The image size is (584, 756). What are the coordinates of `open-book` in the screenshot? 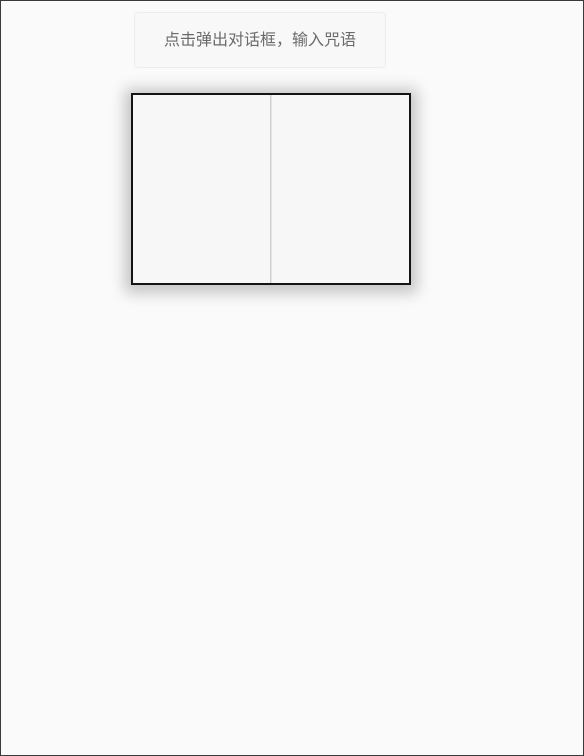 It's located at (271, 189).